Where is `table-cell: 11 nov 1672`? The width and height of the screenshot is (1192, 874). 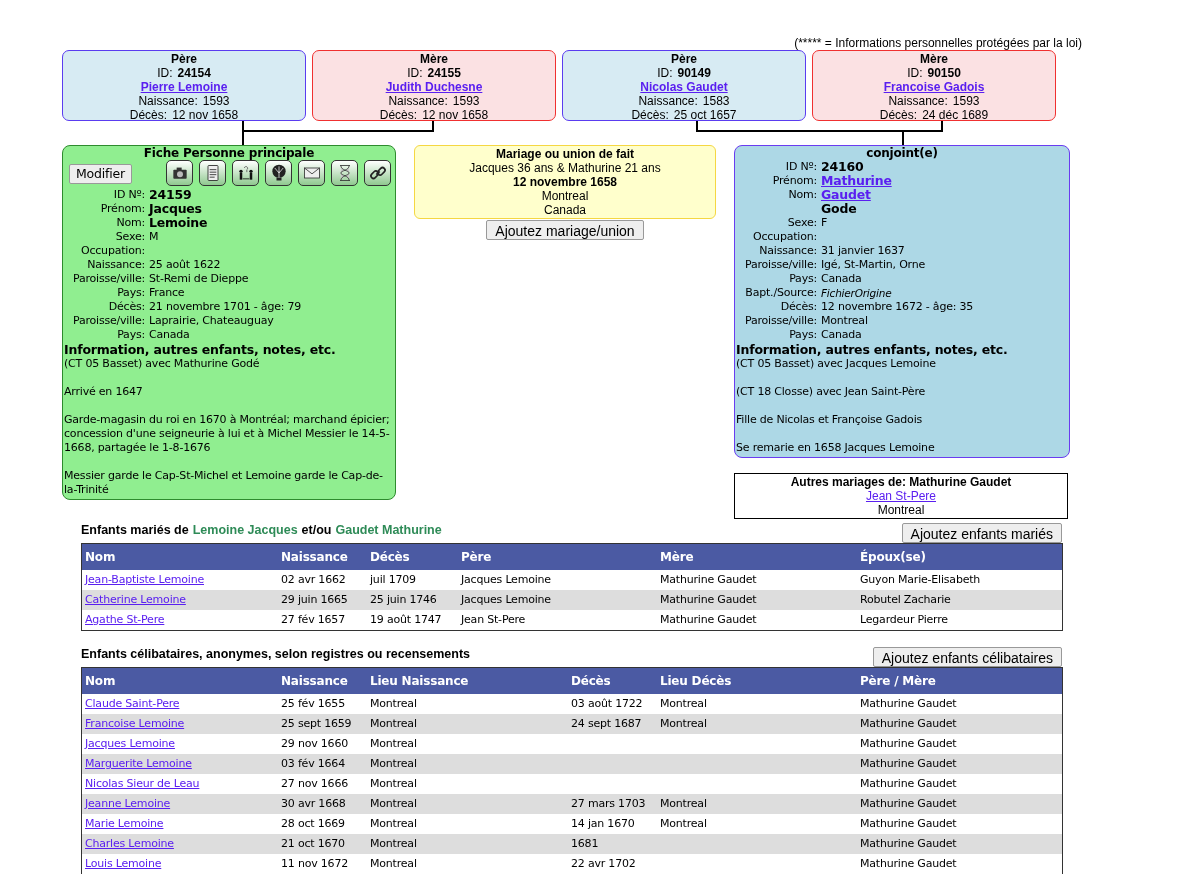
table-cell: 11 nov 1672 is located at coordinates (314, 863).